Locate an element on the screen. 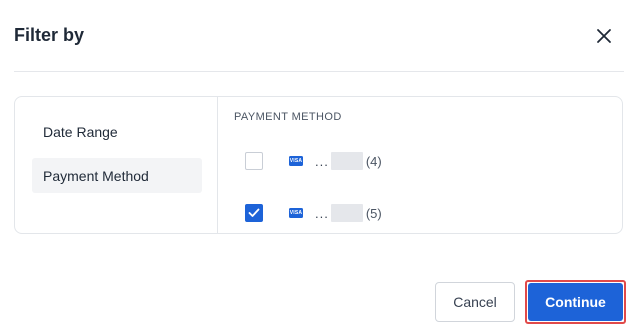 Image resolution: width=636 pixels, height=335 pixels. section-label: PAYMENT METHOD is located at coordinates (288, 117).